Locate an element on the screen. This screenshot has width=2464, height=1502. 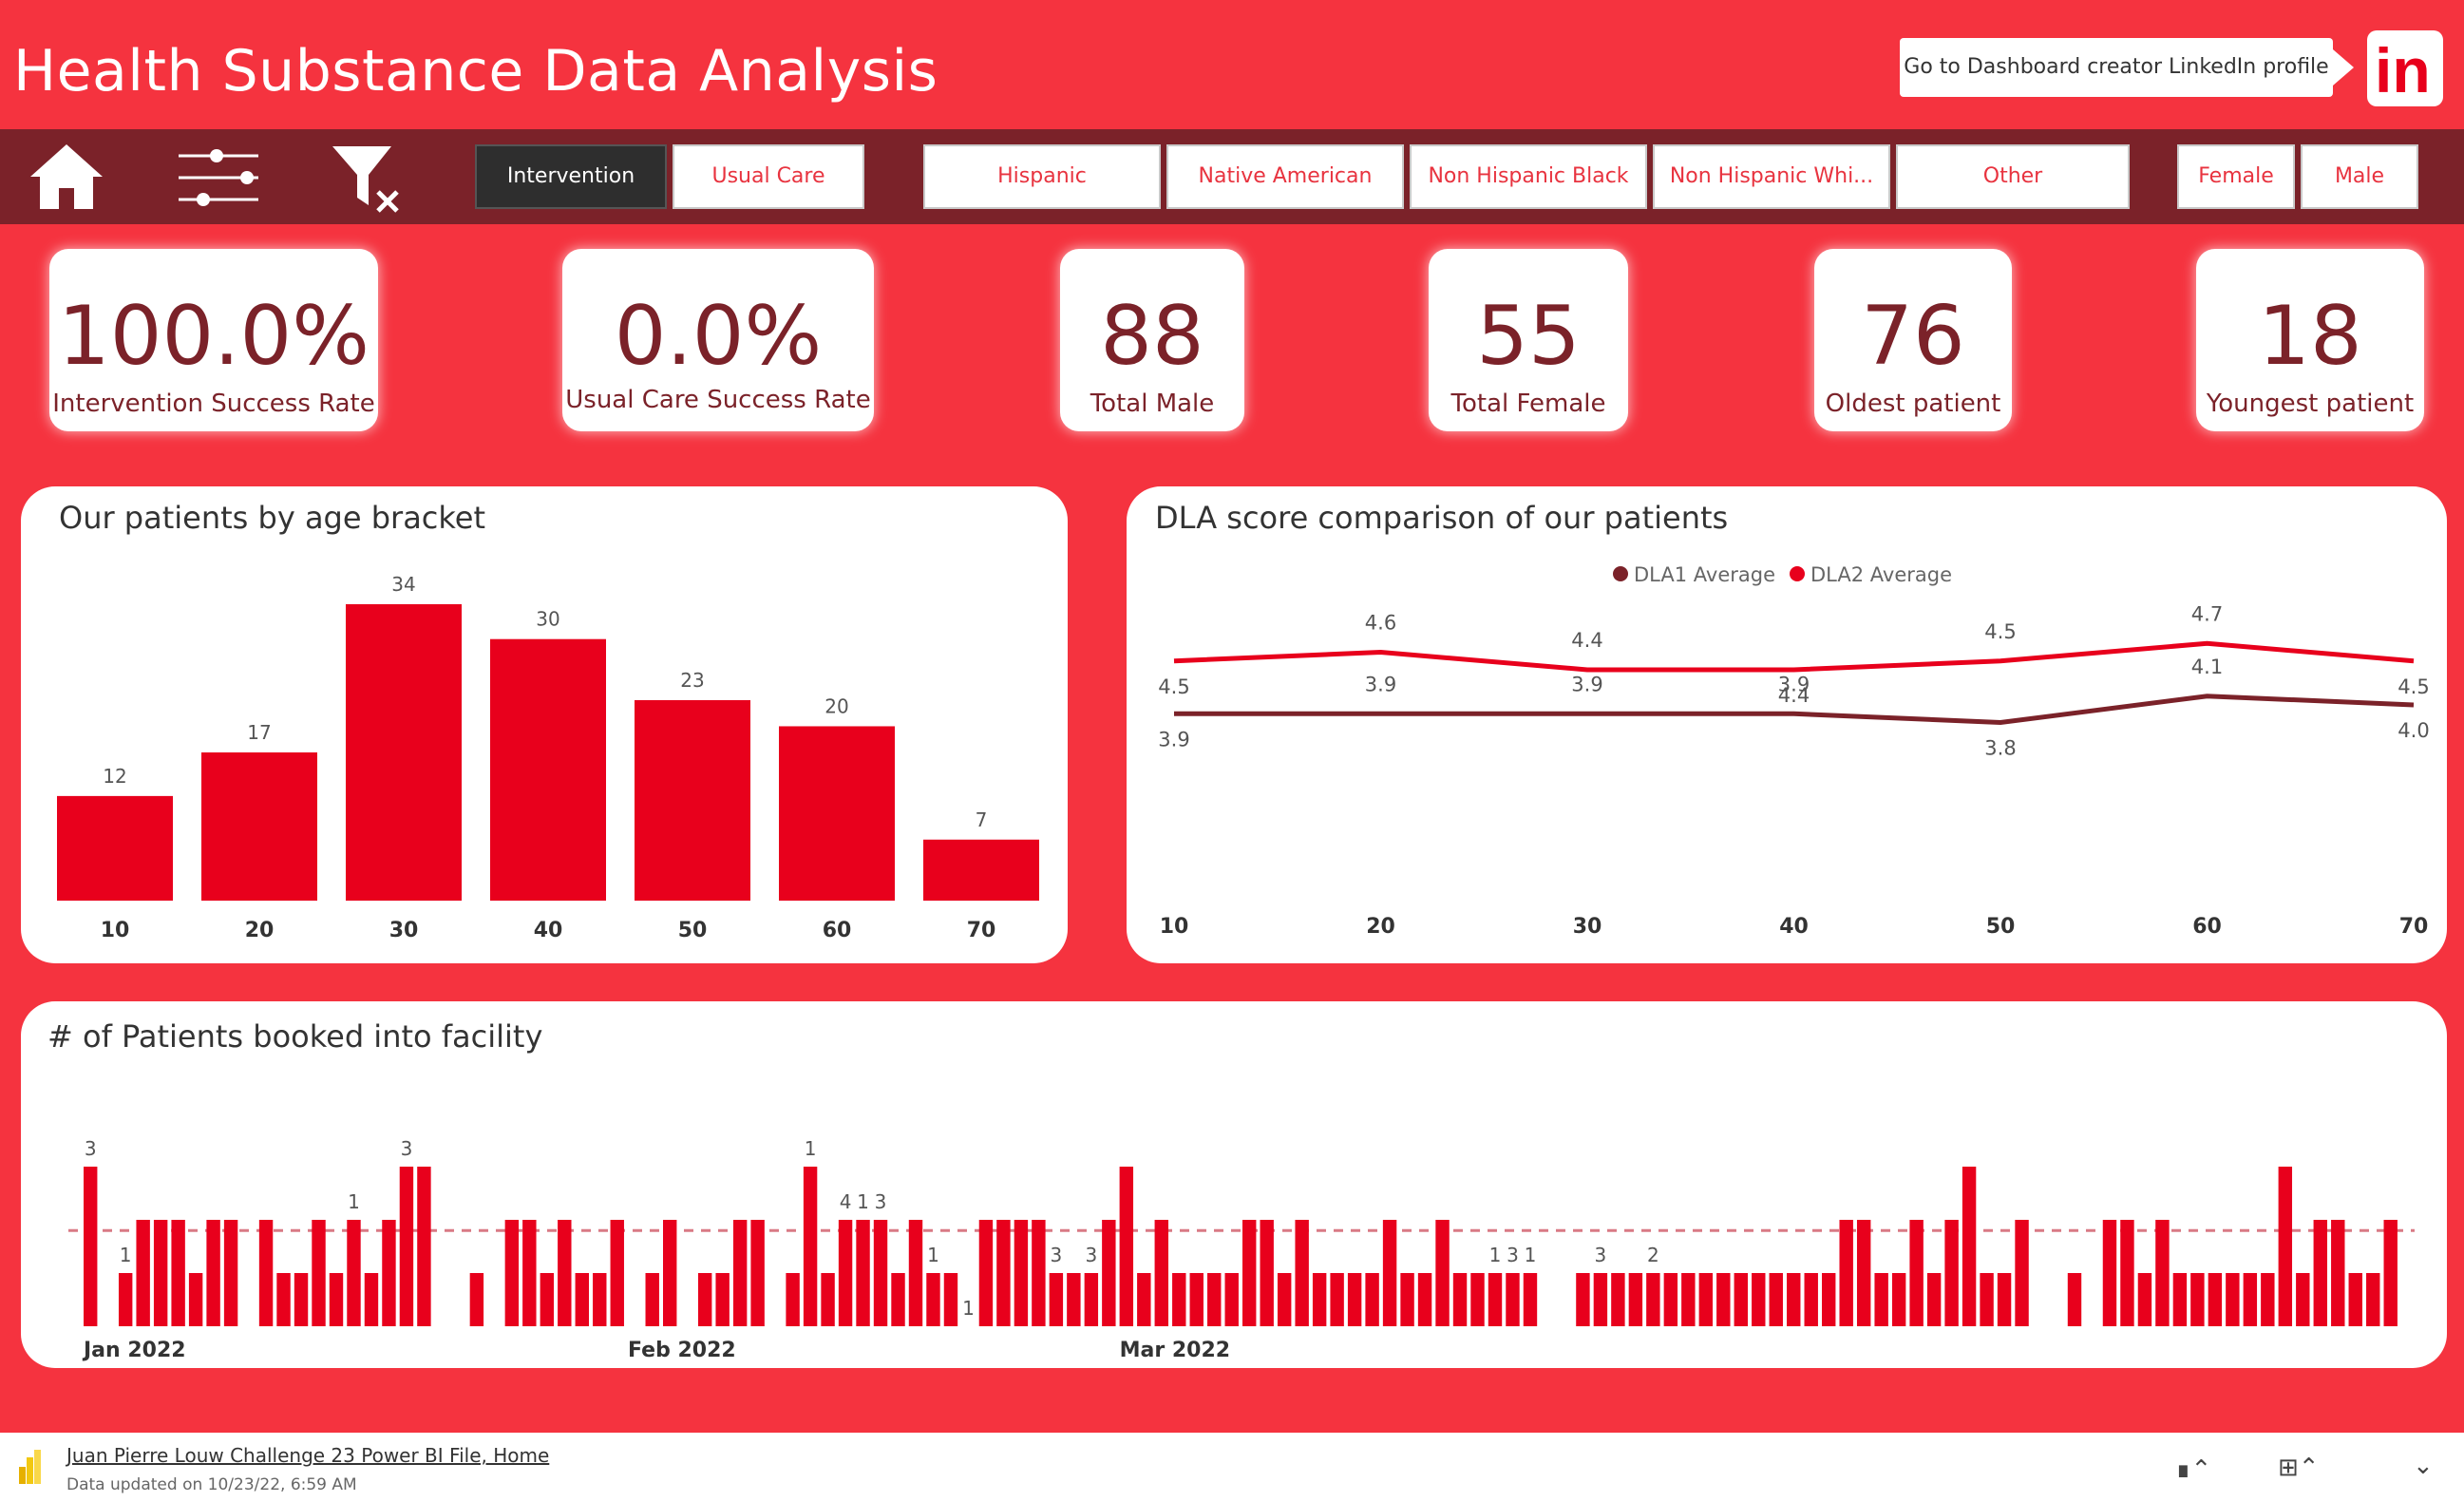
layout-icon: ⊞⌃ is located at coordinates (2299, 1468).